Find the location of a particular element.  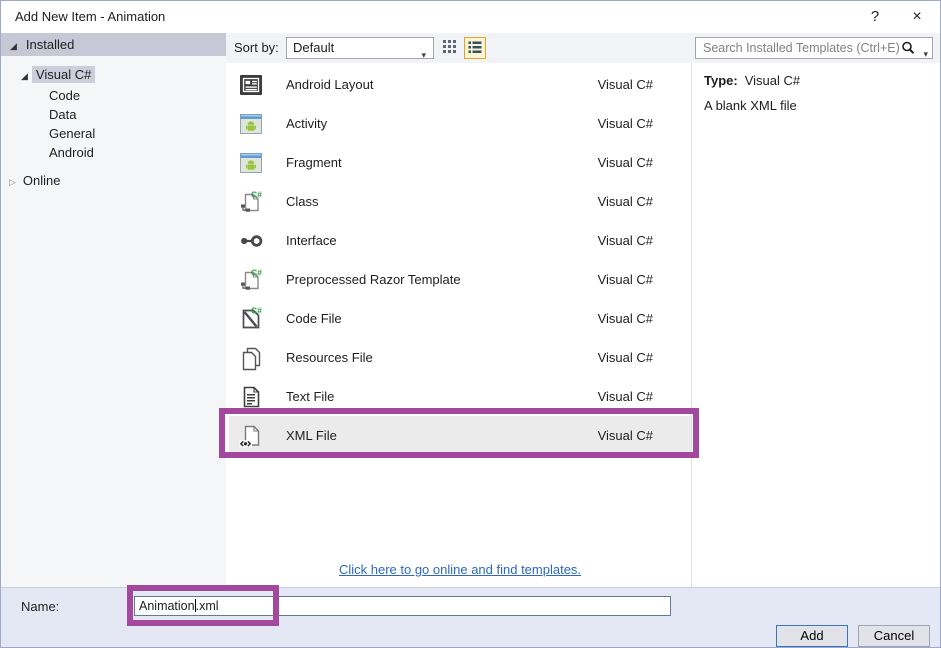

template-name: Class is located at coordinates (302, 201).